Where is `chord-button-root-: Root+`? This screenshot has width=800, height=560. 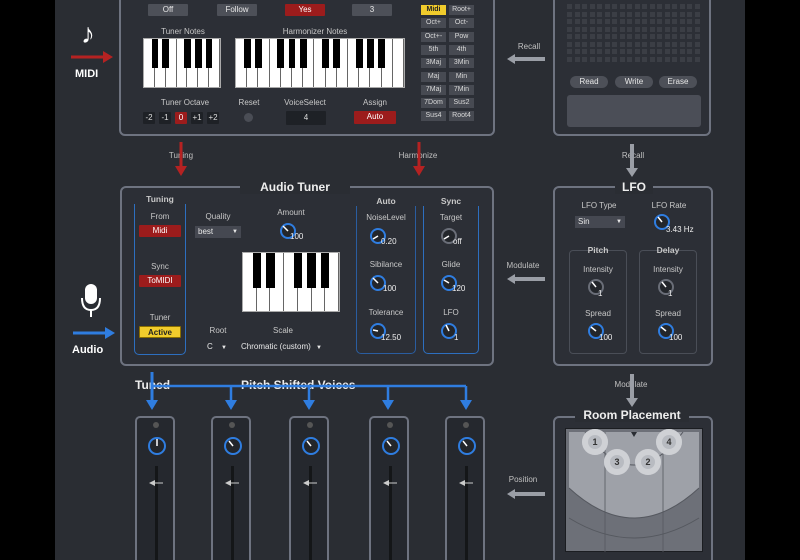
chord-button-root-: Root+ is located at coordinates (461, 10).